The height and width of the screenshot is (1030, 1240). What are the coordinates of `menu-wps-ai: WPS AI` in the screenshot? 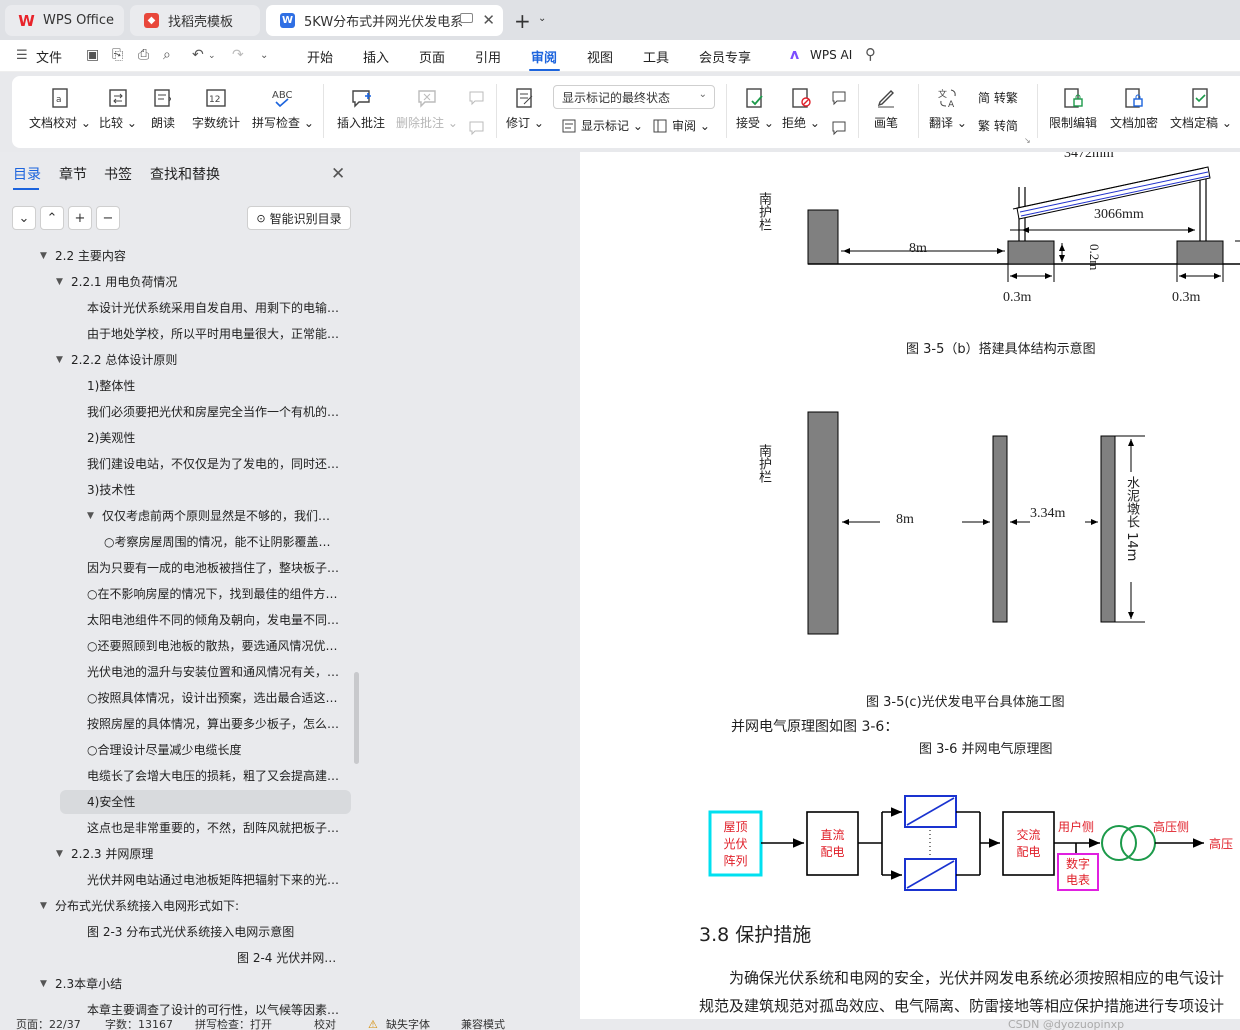 It's located at (831, 55).